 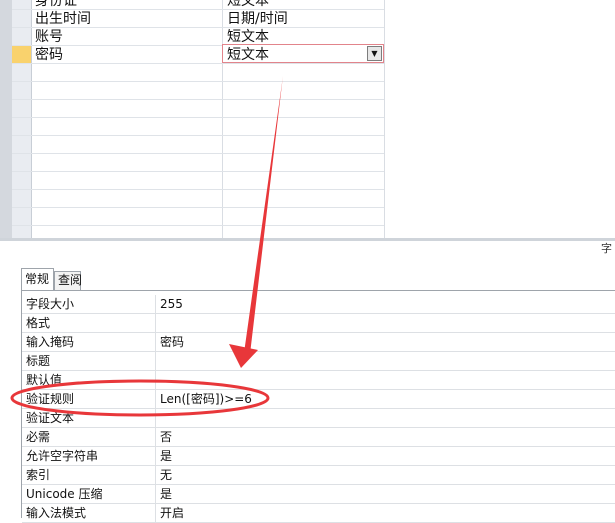 What do you see at coordinates (89, 380) in the screenshot?
I see `property-name: 默认值` at bounding box center [89, 380].